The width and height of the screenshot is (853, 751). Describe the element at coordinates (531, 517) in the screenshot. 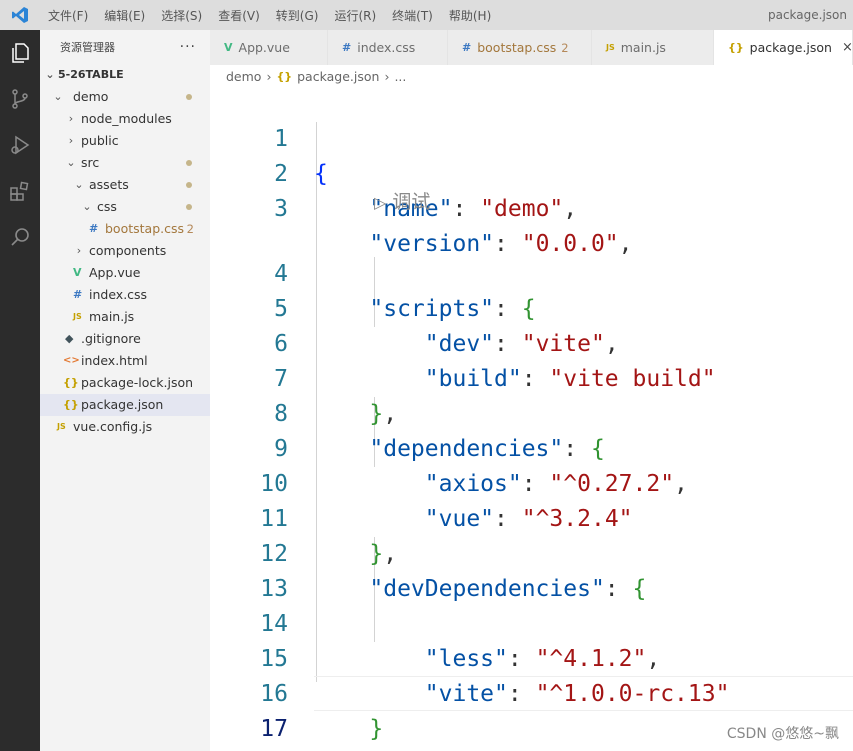

I see `code-line: 11 },` at that location.